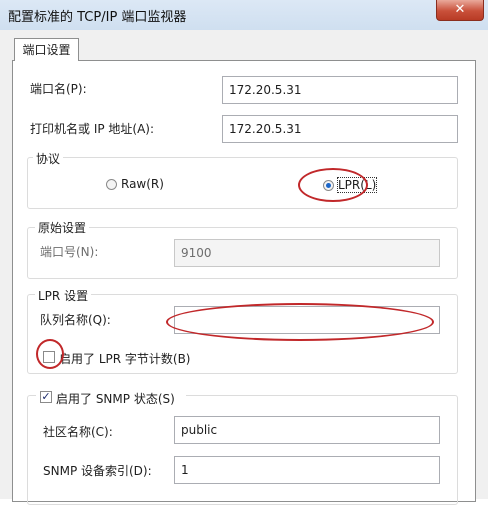 The width and height of the screenshot is (488, 505). I want to click on community-name-label: 社区名称(C):, so click(78, 432).